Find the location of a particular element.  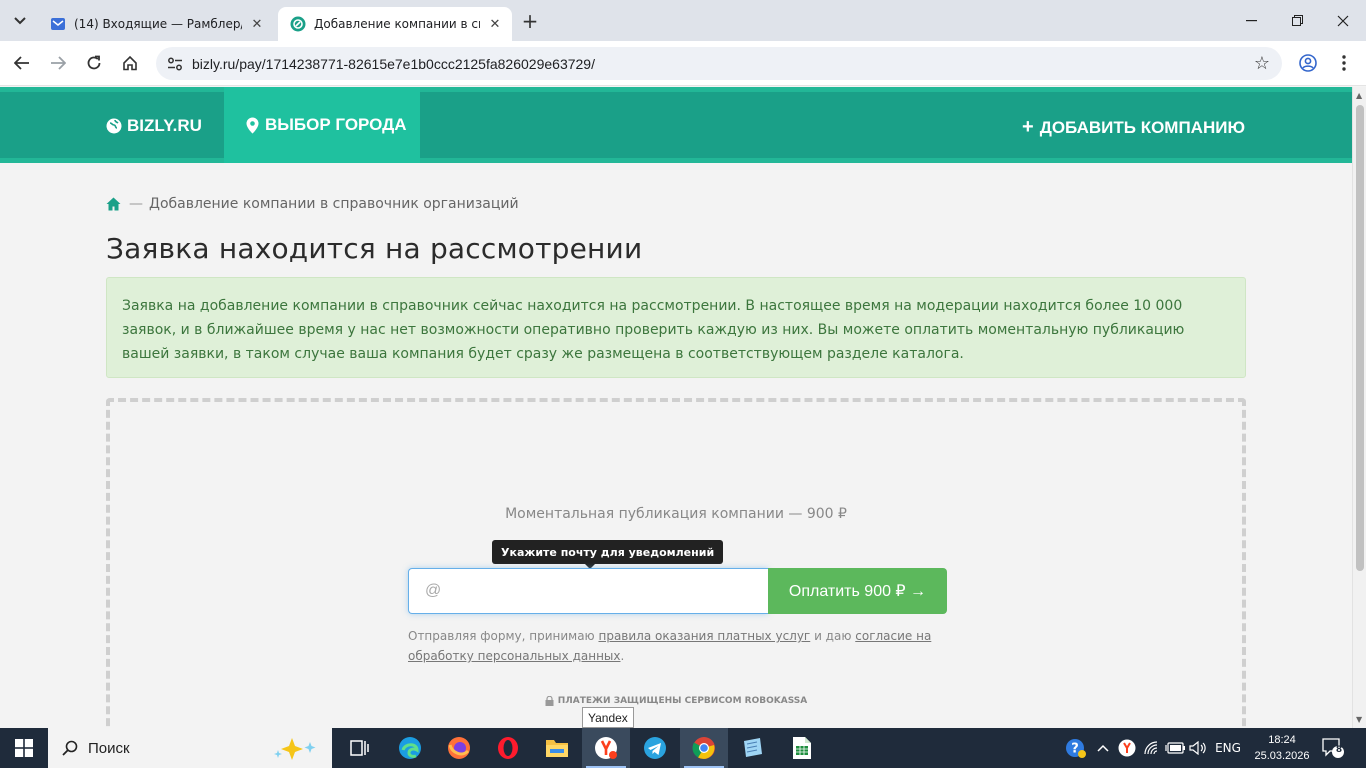

input-language: ENG is located at coordinates (1228, 748).